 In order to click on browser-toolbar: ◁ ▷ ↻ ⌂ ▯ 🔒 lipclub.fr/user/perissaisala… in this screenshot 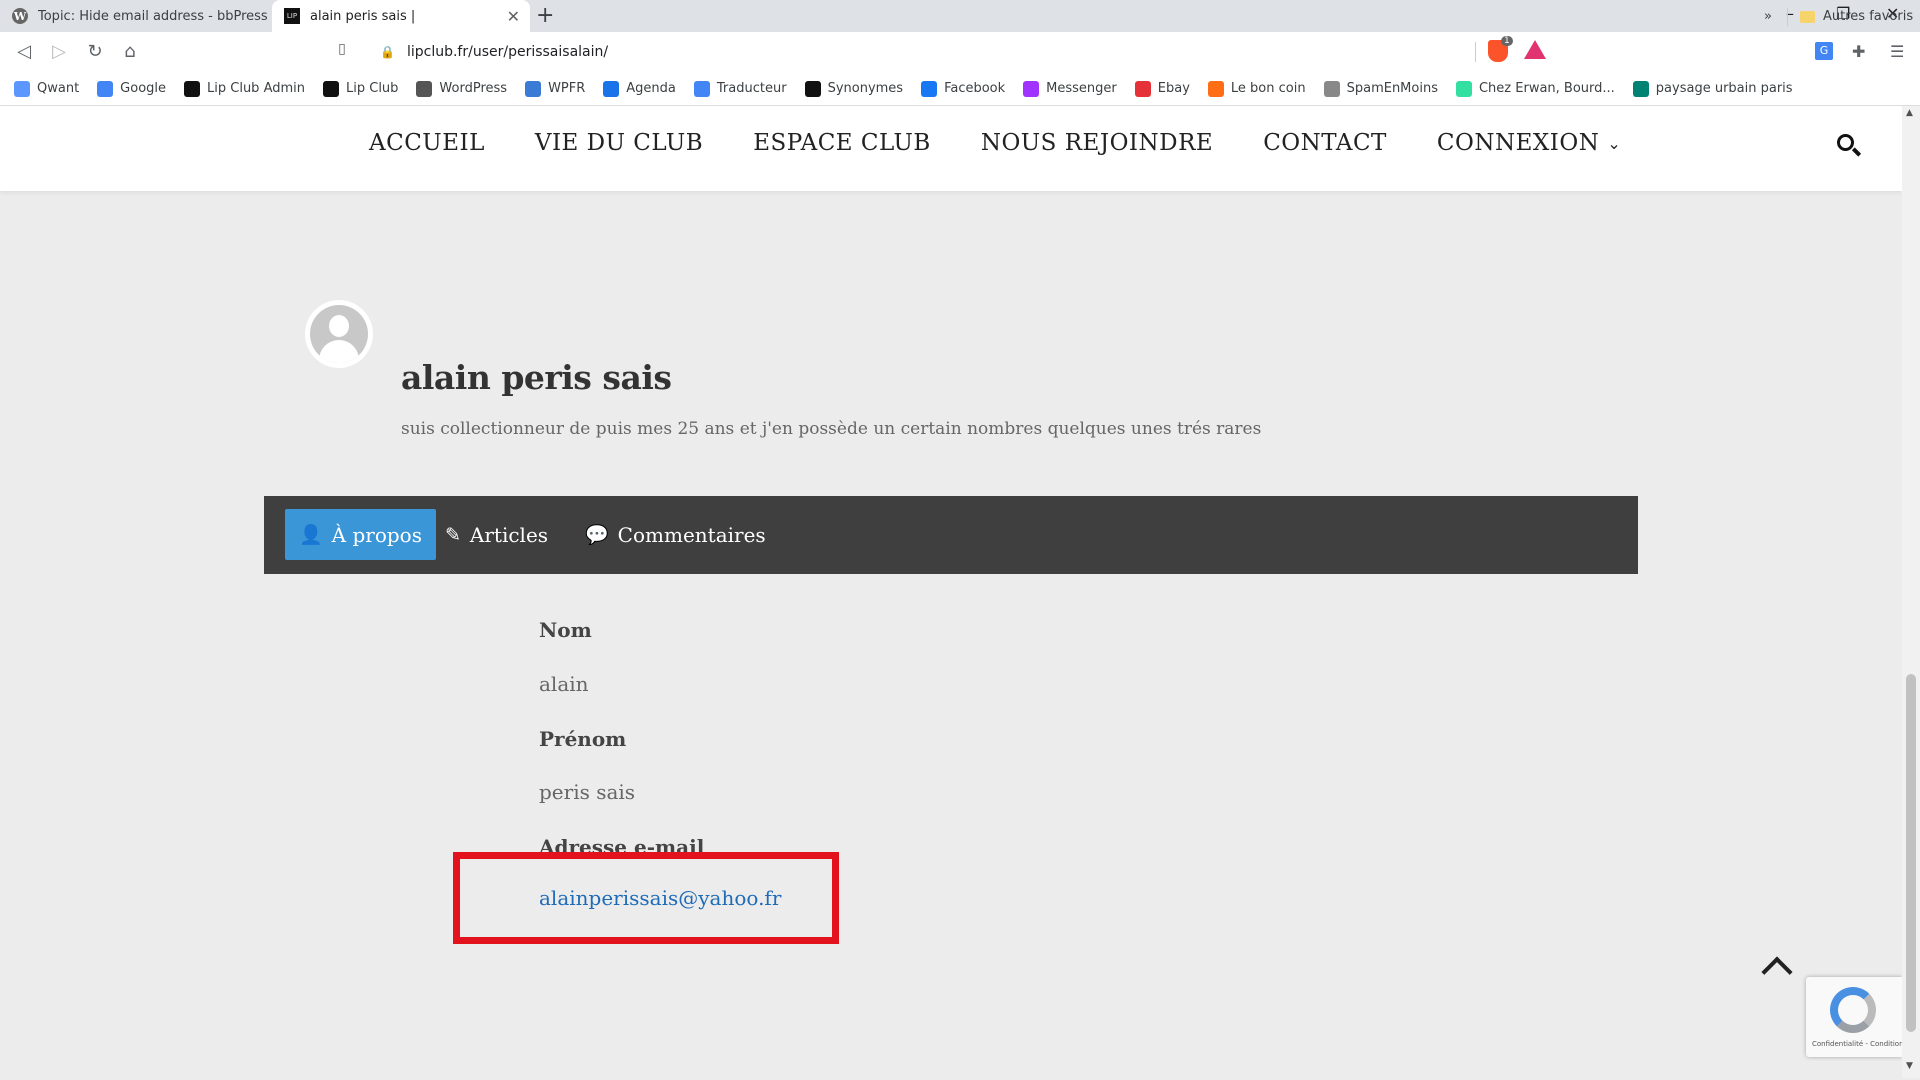, I will do `click(960, 52)`.